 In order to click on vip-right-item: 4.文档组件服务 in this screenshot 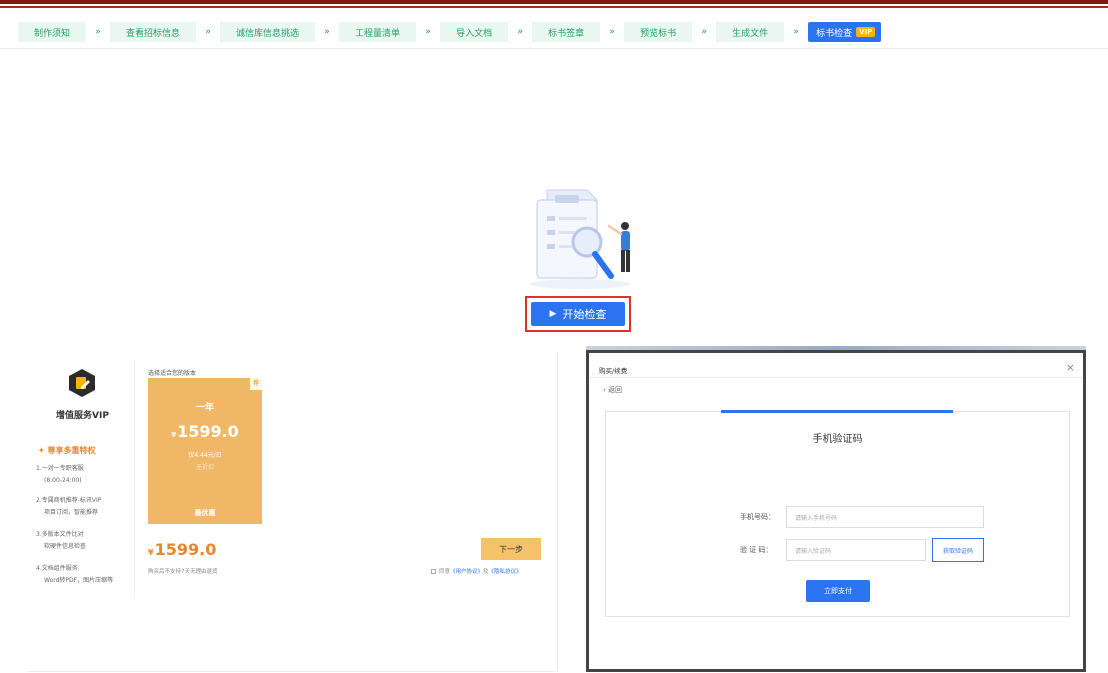, I will do `click(57, 568)`.